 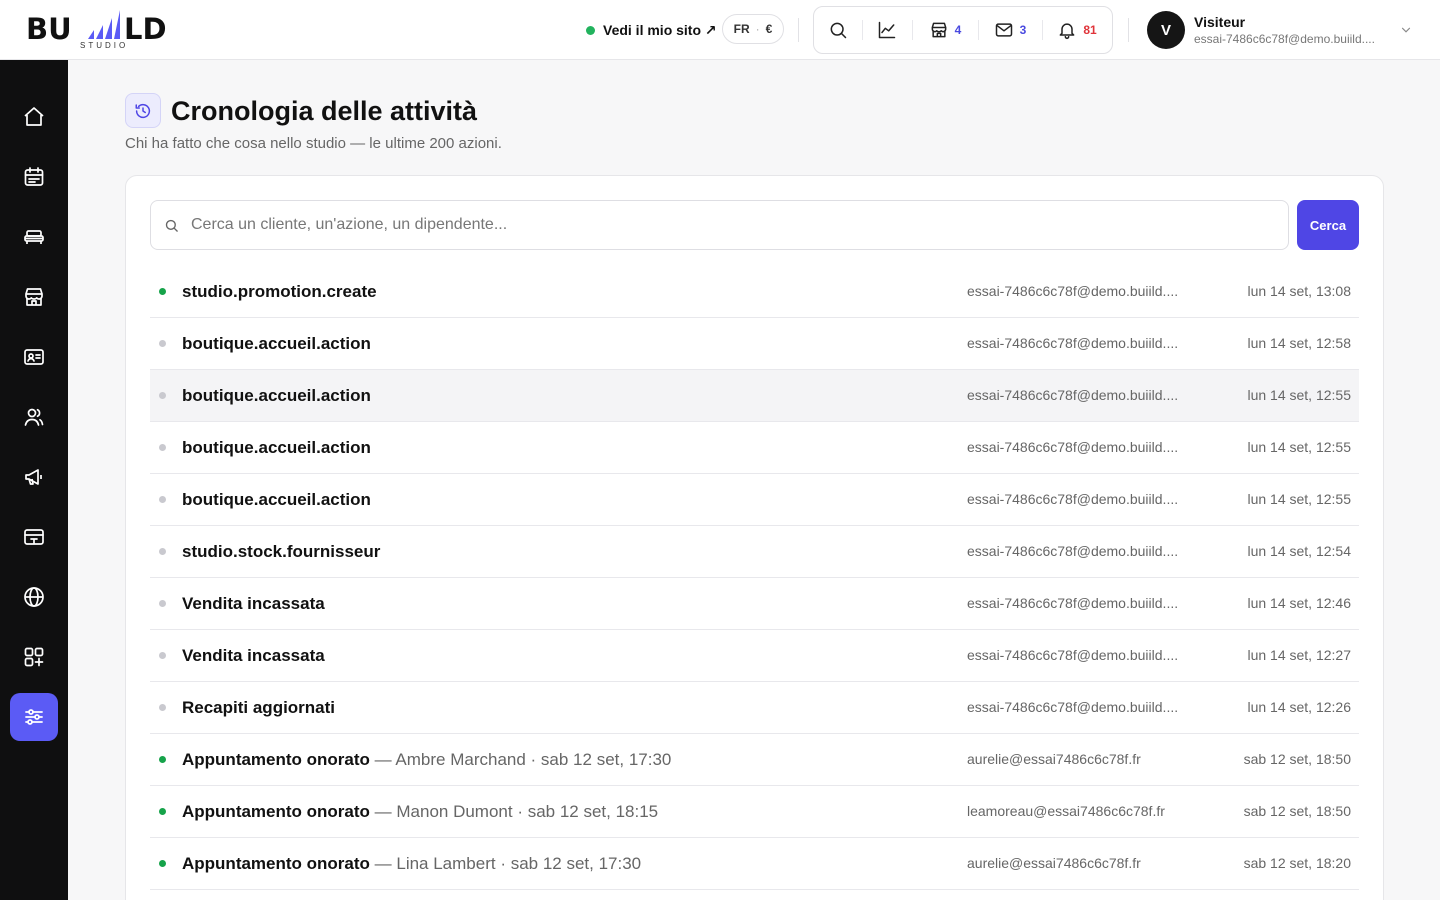 What do you see at coordinates (798, 30) in the screenshot?
I see `divider` at bounding box center [798, 30].